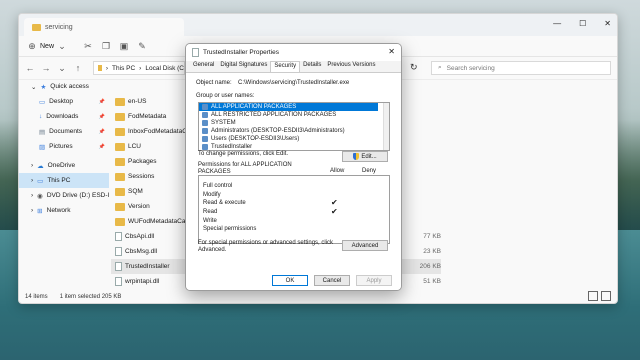 This screenshot has width=640, height=360. I want to click on deny-header: Deny, so click(369, 171).